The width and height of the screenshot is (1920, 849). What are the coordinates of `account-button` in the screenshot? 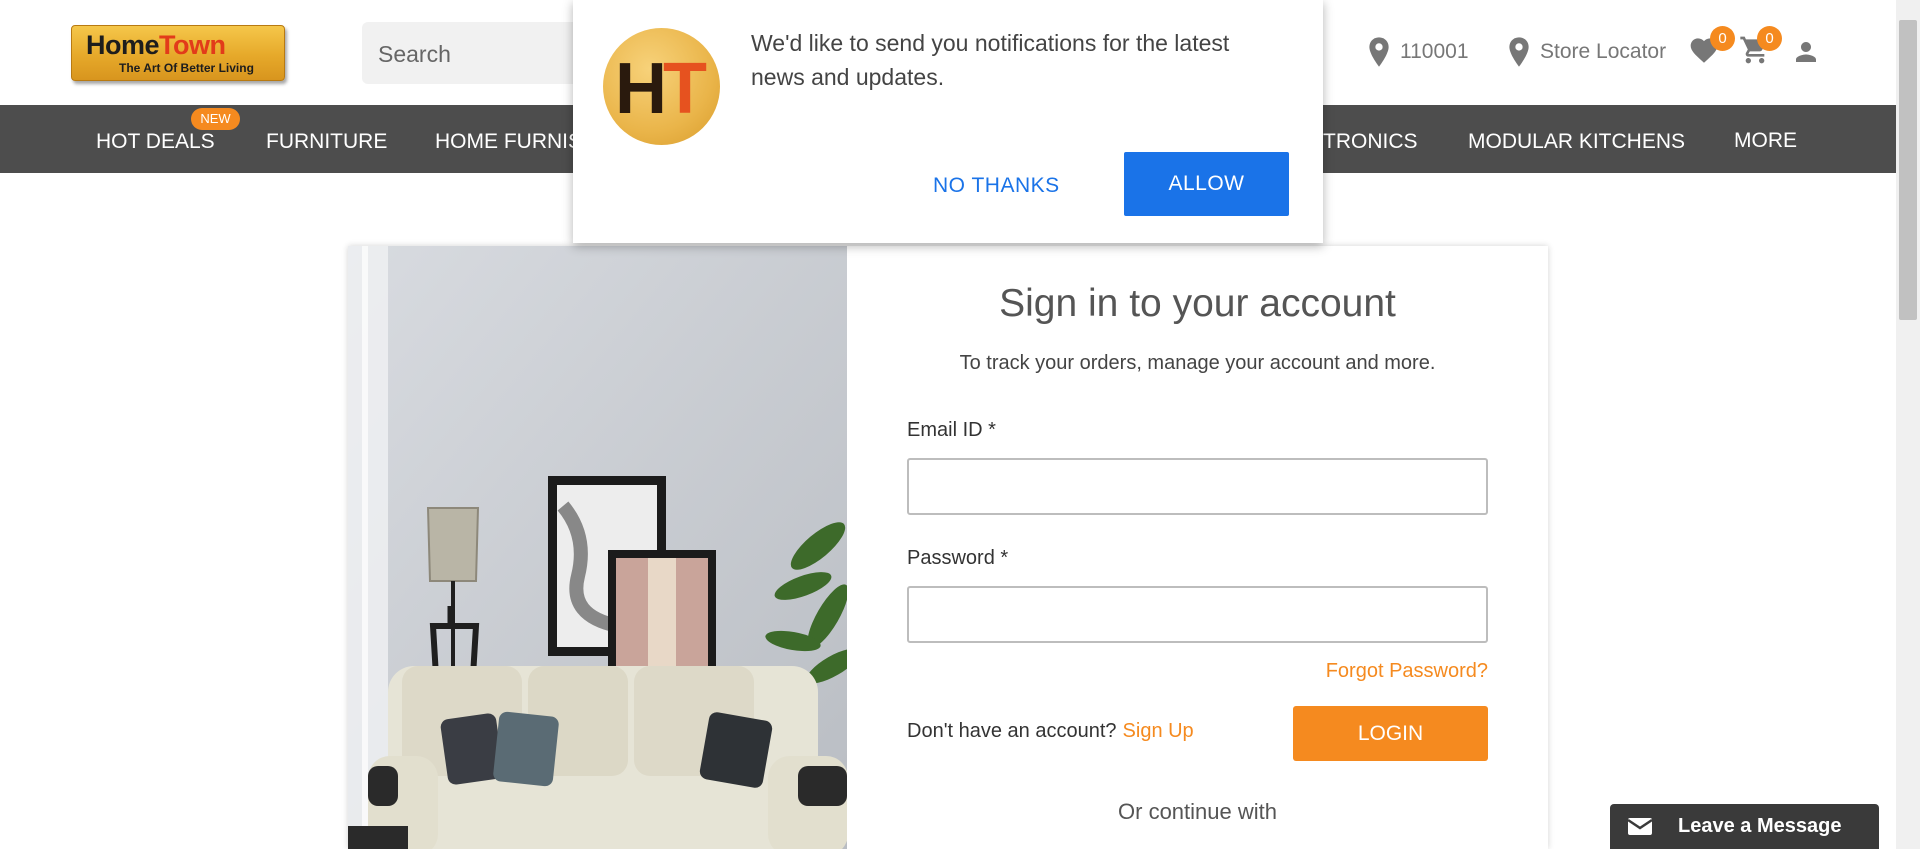 It's located at (1806, 54).